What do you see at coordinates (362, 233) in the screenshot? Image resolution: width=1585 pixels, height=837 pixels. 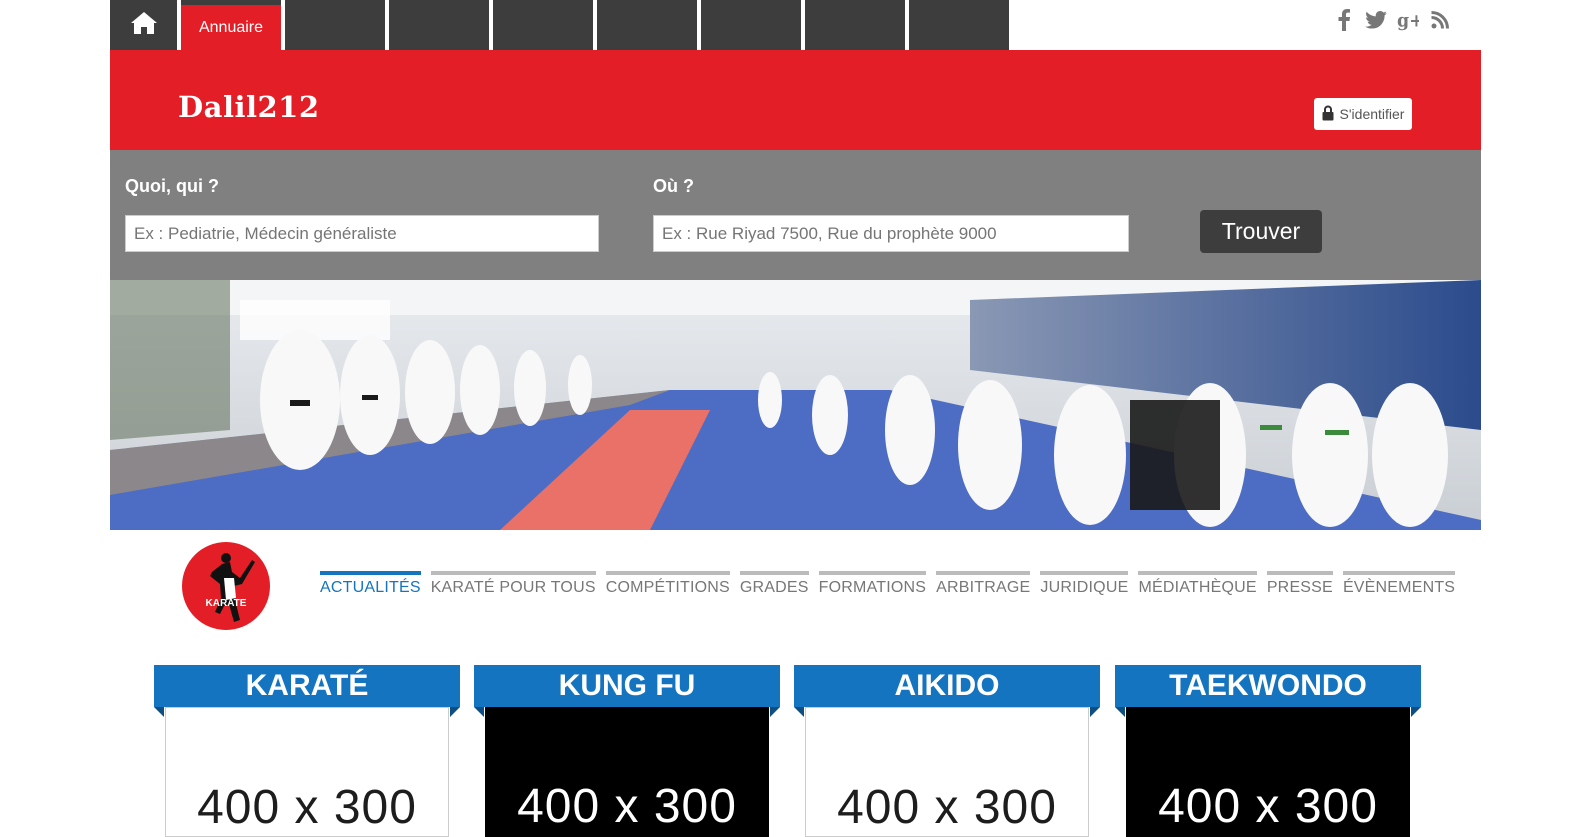 I see `what-input` at bounding box center [362, 233].